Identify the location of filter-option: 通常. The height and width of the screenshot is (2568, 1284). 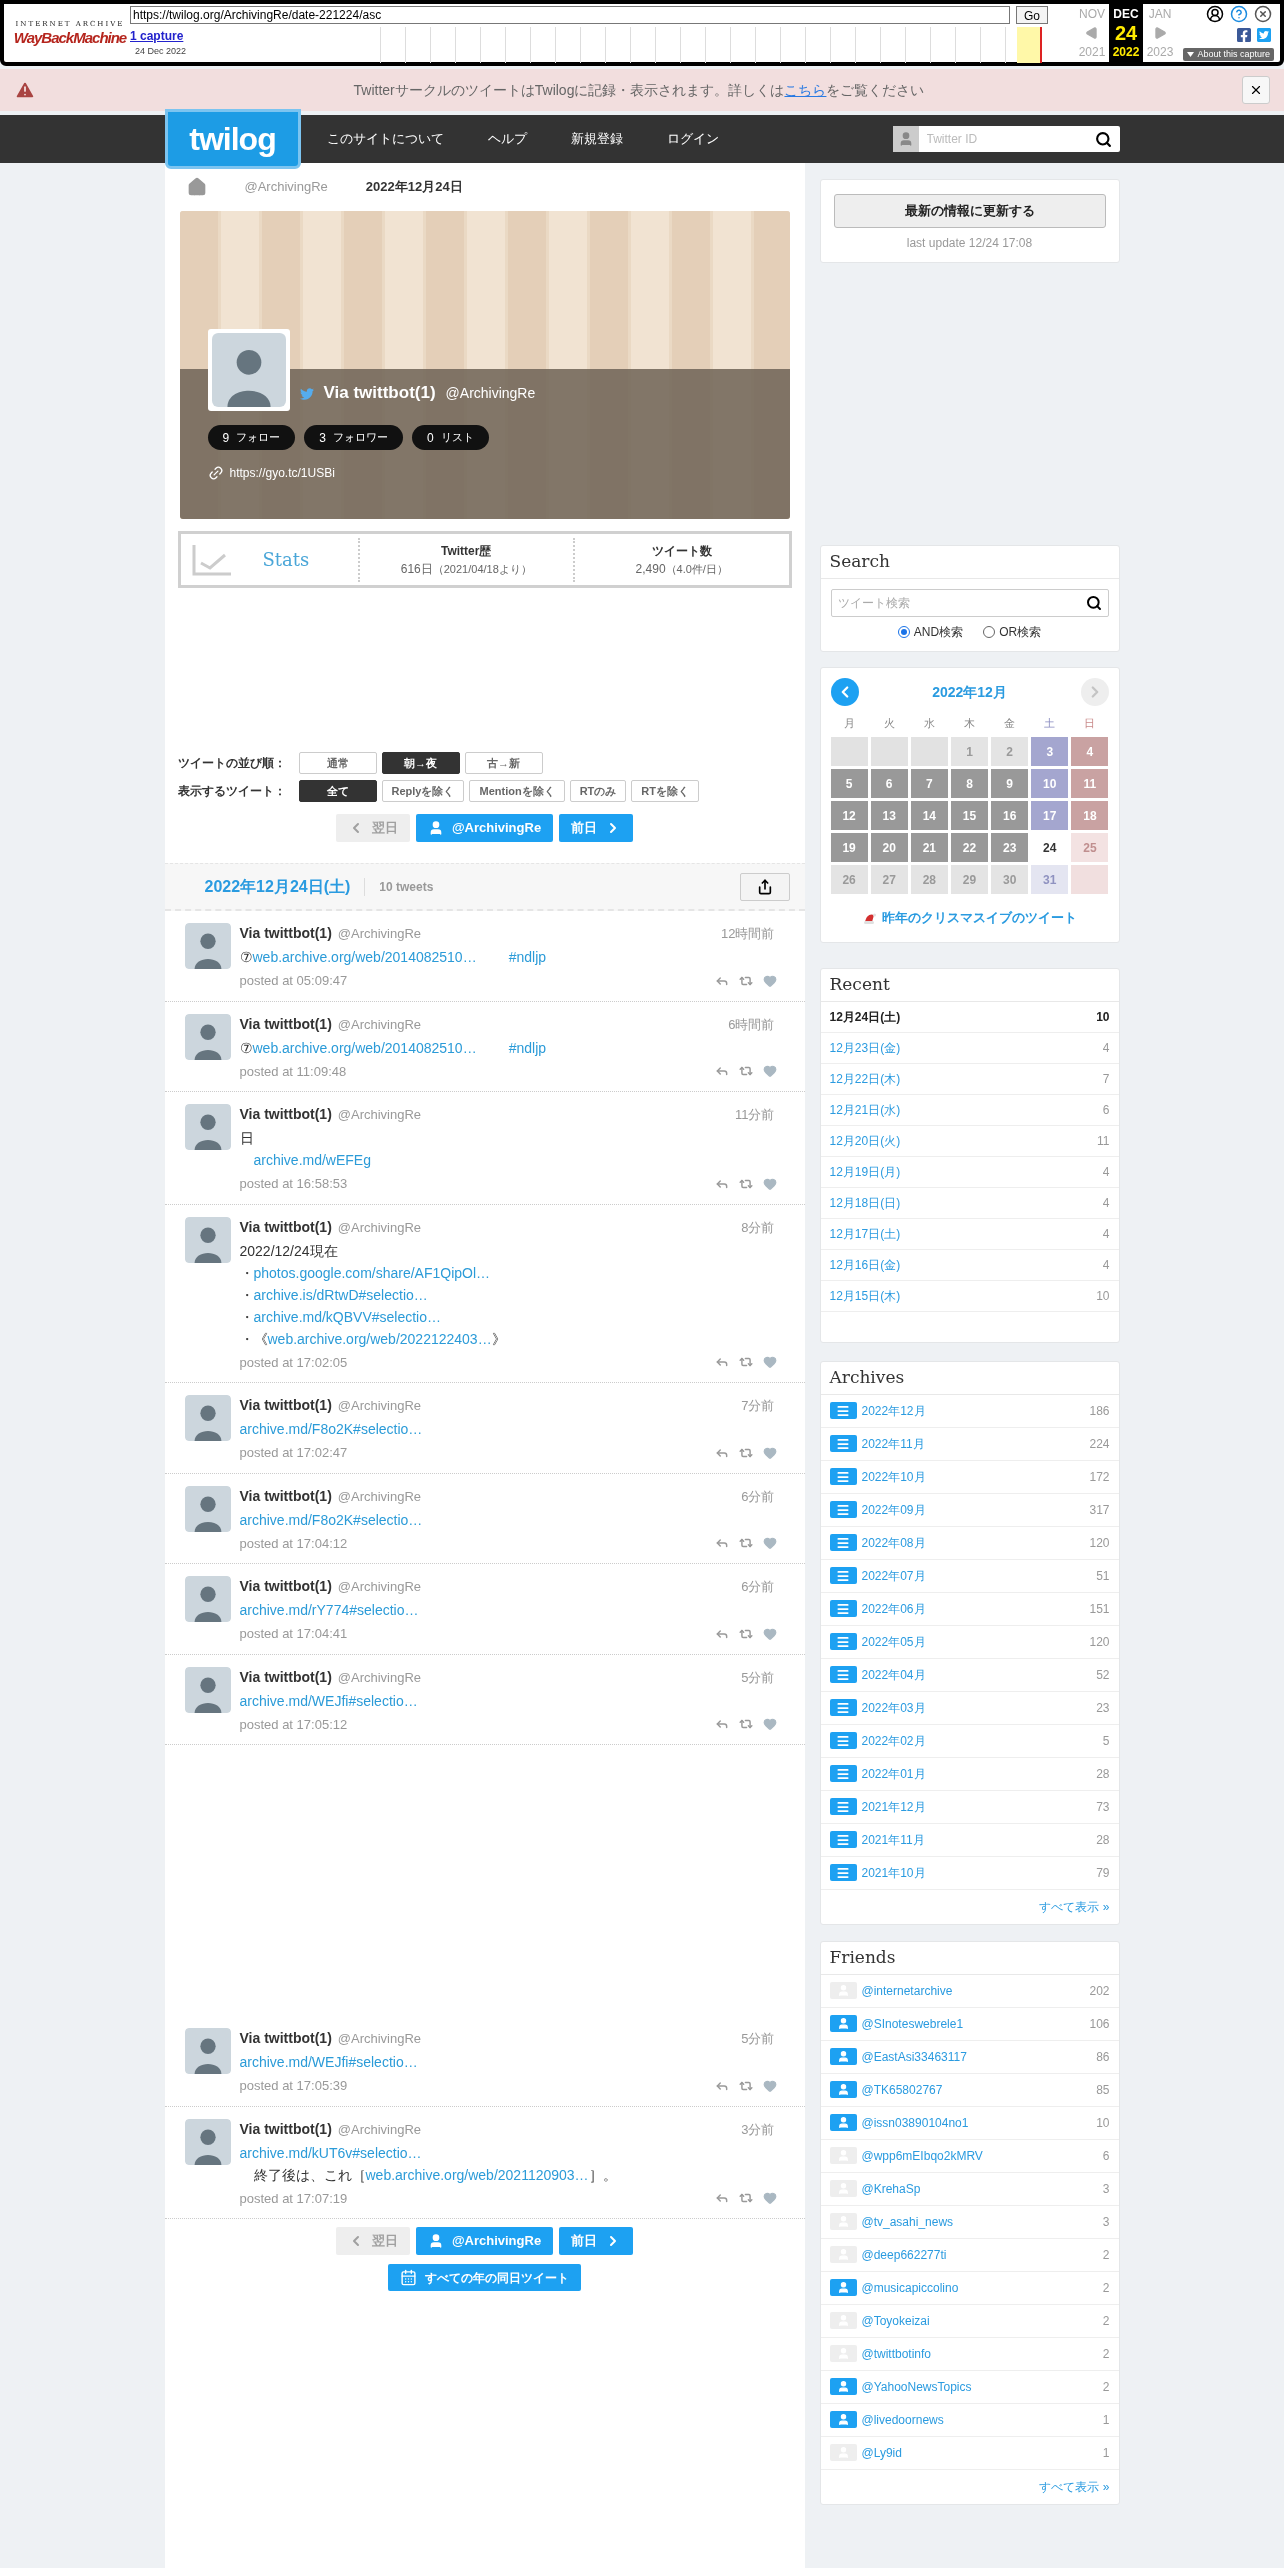
(337, 763).